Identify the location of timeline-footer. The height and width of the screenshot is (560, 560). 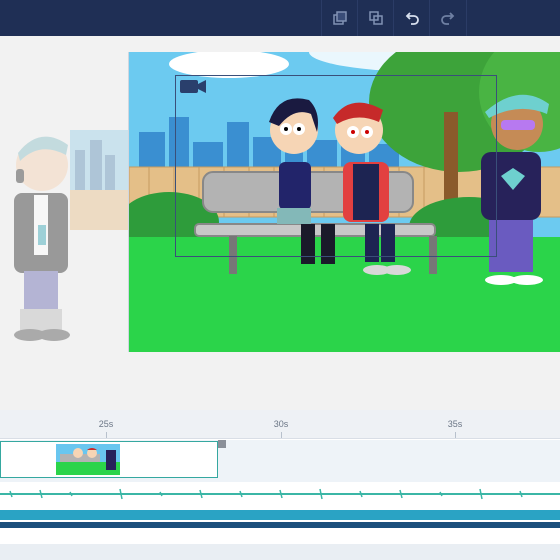
(280, 552).